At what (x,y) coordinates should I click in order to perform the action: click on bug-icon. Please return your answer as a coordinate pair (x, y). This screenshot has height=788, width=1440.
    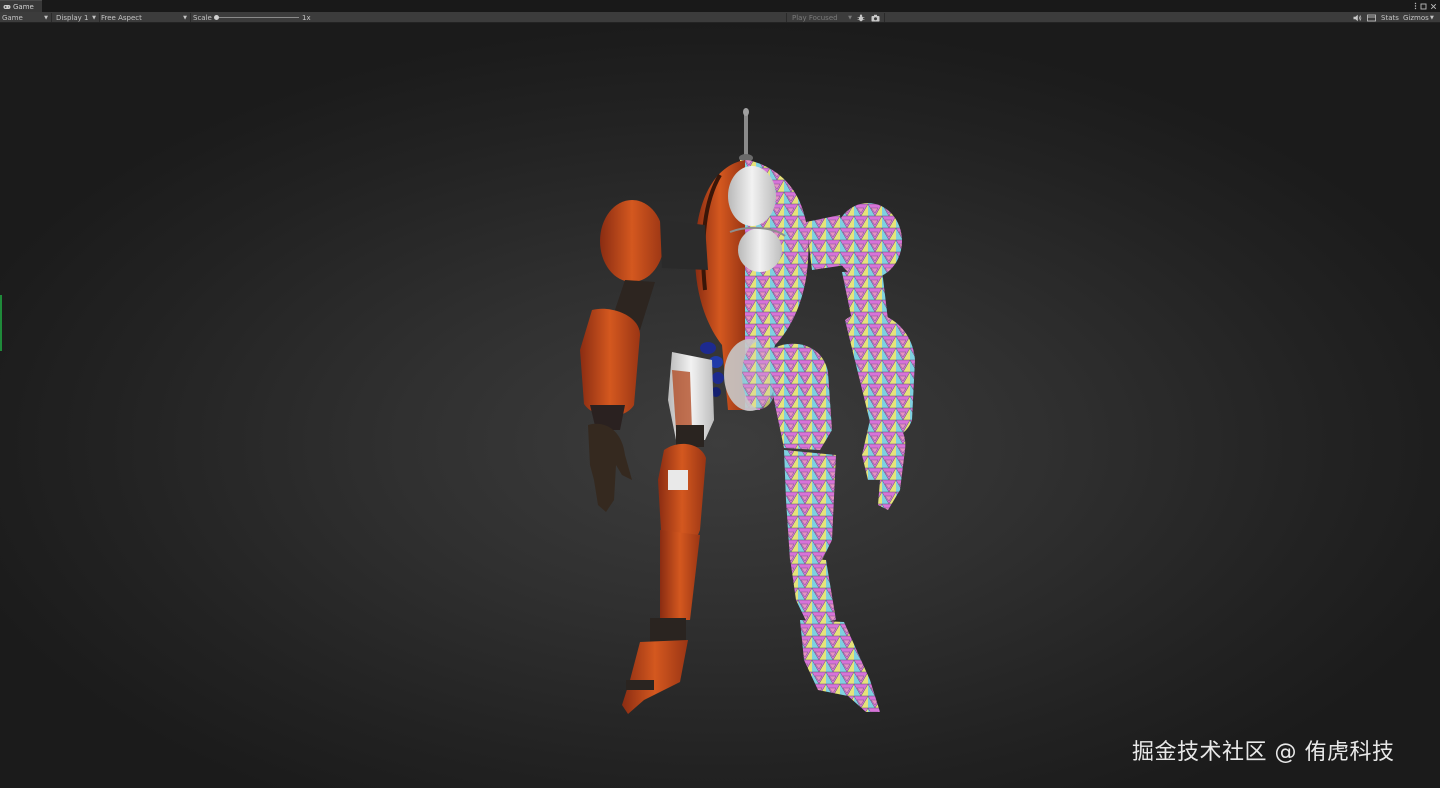
    Looking at the image, I should click on (861, 17).